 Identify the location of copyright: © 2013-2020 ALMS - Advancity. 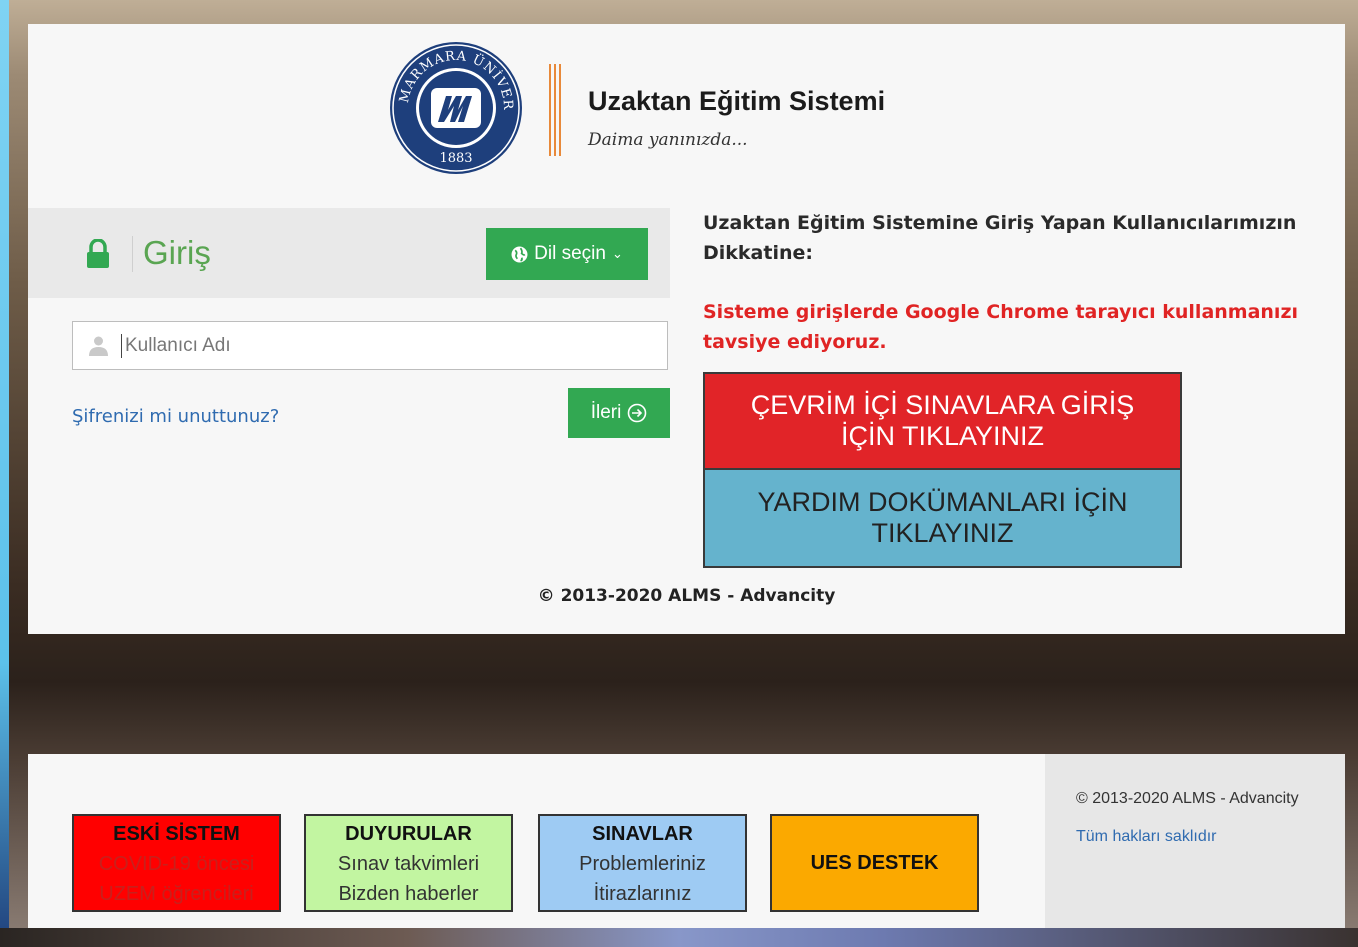
(686, 596).